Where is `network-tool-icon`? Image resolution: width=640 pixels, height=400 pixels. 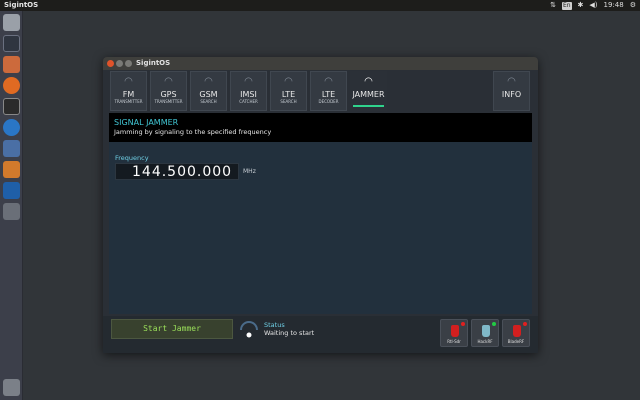
network-tool-icon is located at coordinates (11, 127).